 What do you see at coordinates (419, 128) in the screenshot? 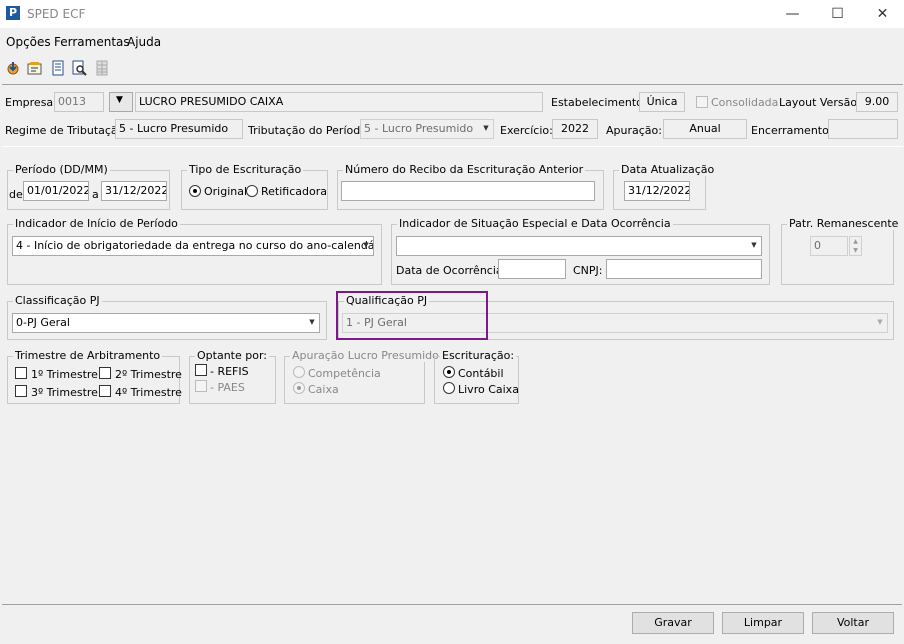
I see `tributacao-periodo-value: 5 - Lucro Presumido` at bounding box center [419, 128].